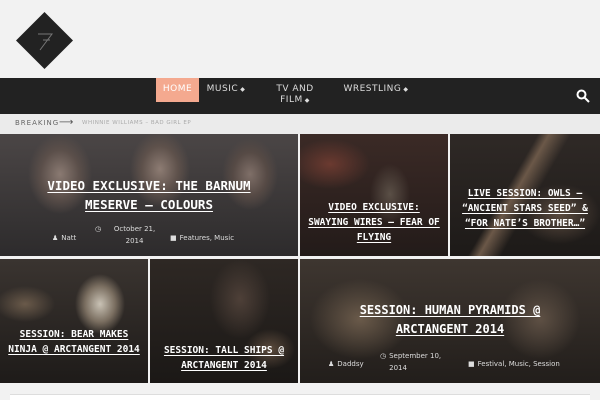  What do you see at coordinates (224, 321) in the screenshot?
I see `post-tile: Session: Tall Ships @ ArcTanGent 2014` at bounding box center [224, 321].